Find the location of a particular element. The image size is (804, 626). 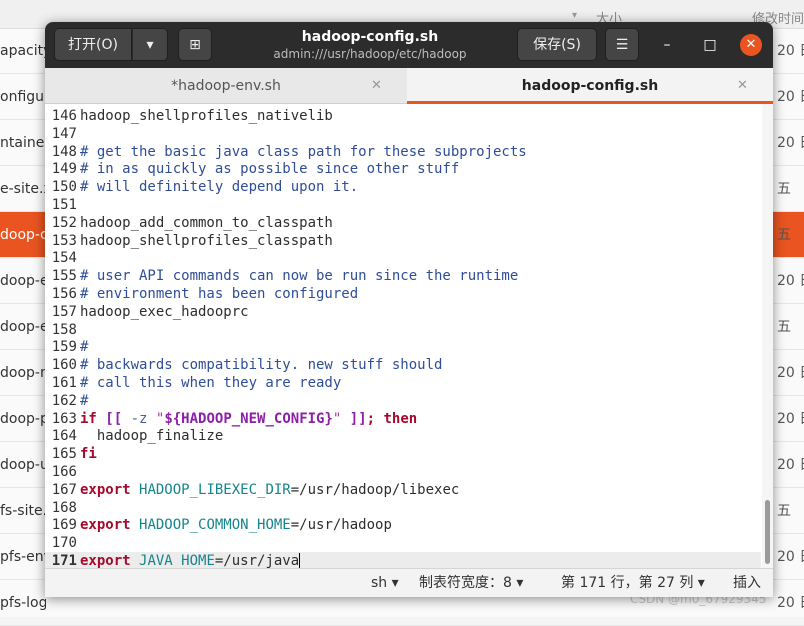

cursor-position-selector: 第 171 行，第 27 列 ▾ is located at coordinates (633, 583).